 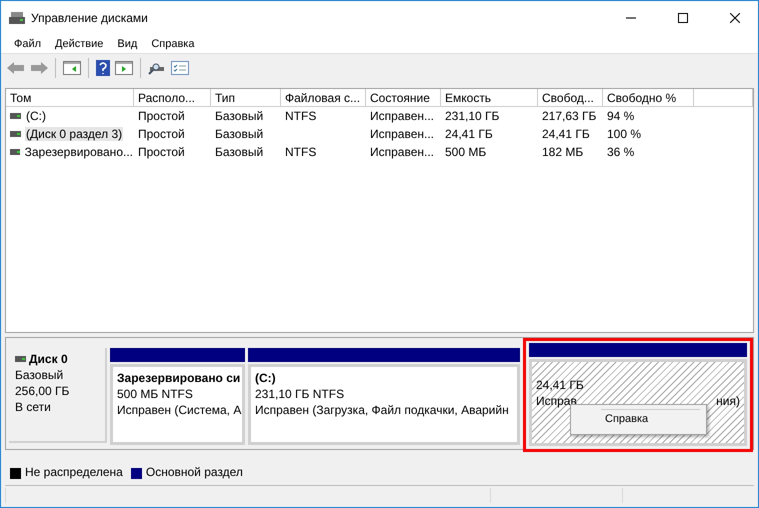 I want to click on partition-size: 24,41 ГБ, so click(x=560, y=385).